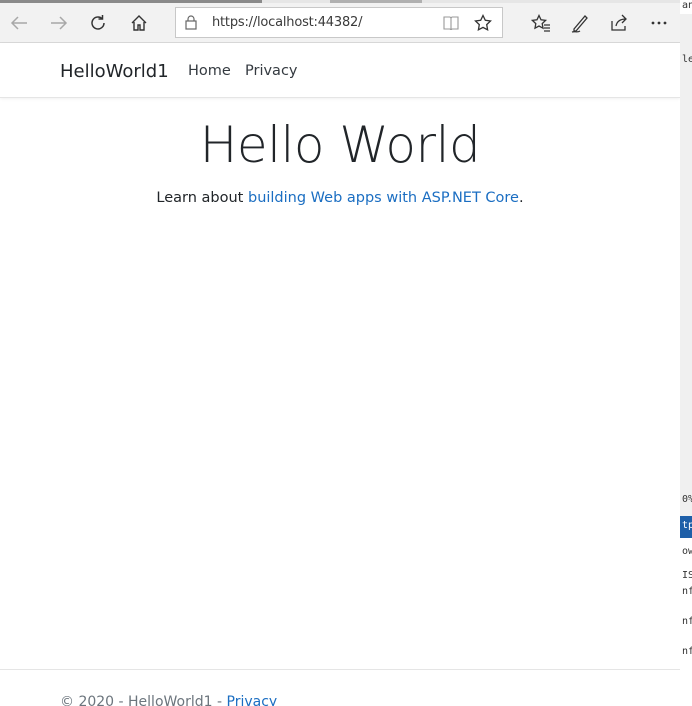  I want to click on pen-icon, so click(580, 23).